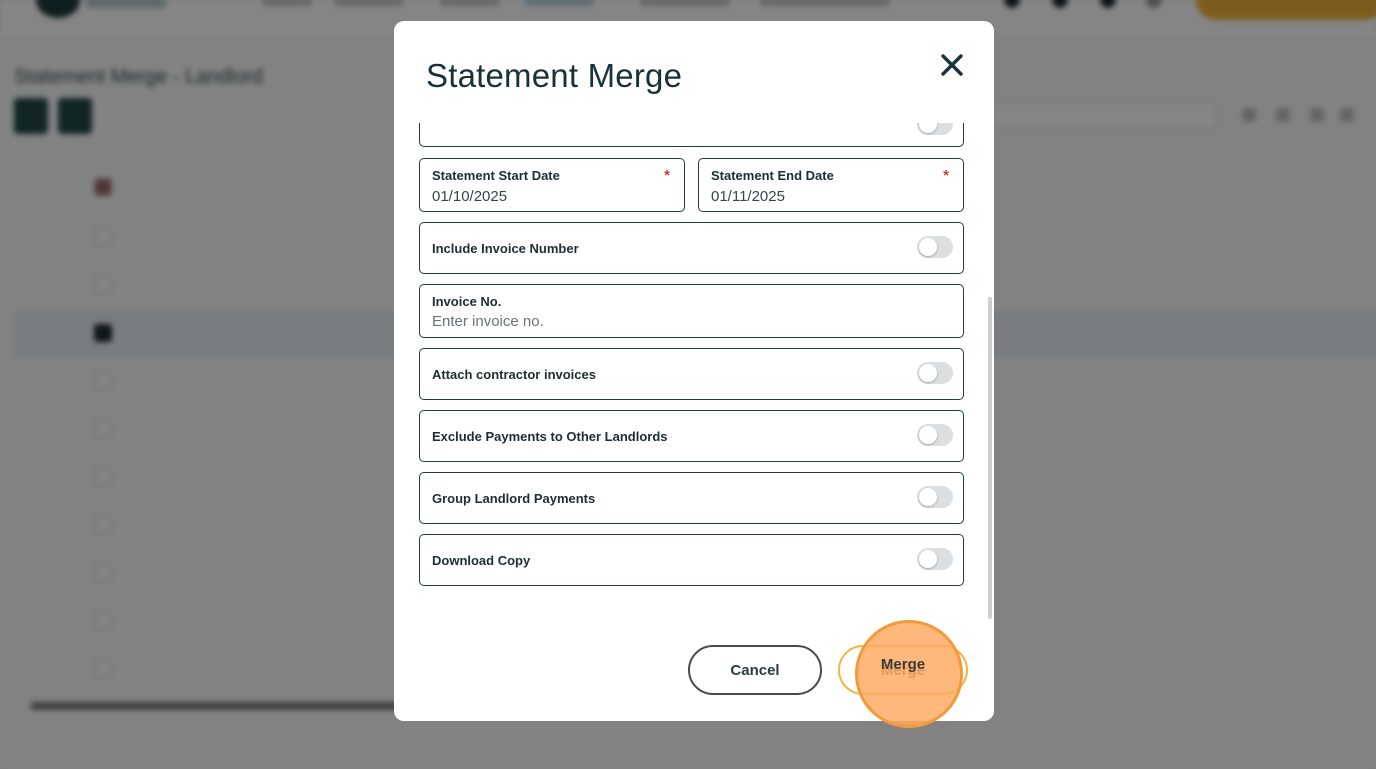 The image size is (1376, 769). Describe the element at coordinates (691, 498) in the screenshot. I see `group-landlord-payments-row: Group Landlord Payments` at that location.